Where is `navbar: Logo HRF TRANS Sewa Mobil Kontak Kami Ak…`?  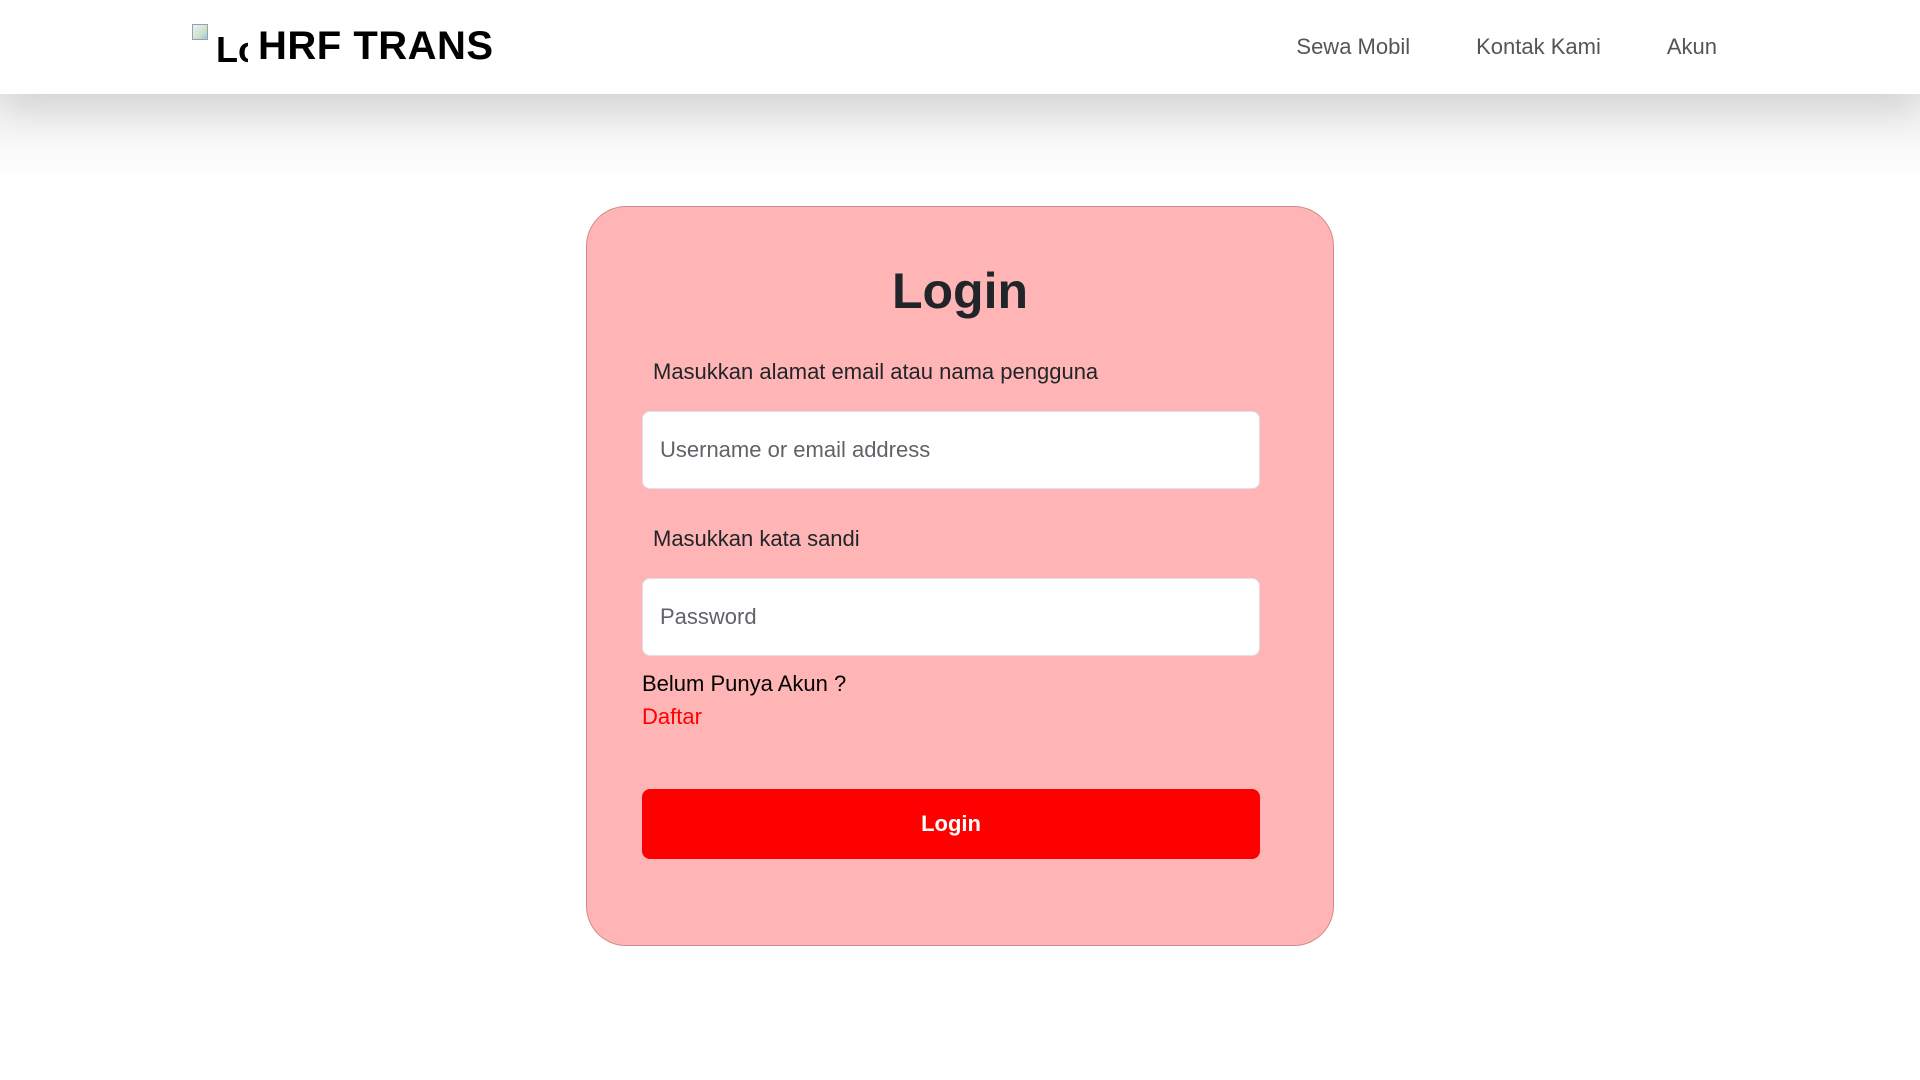
navbar: Logo HRF TRANS Sewa Mobil Kontak Kami Ak… is located at coordinates (960, 47).